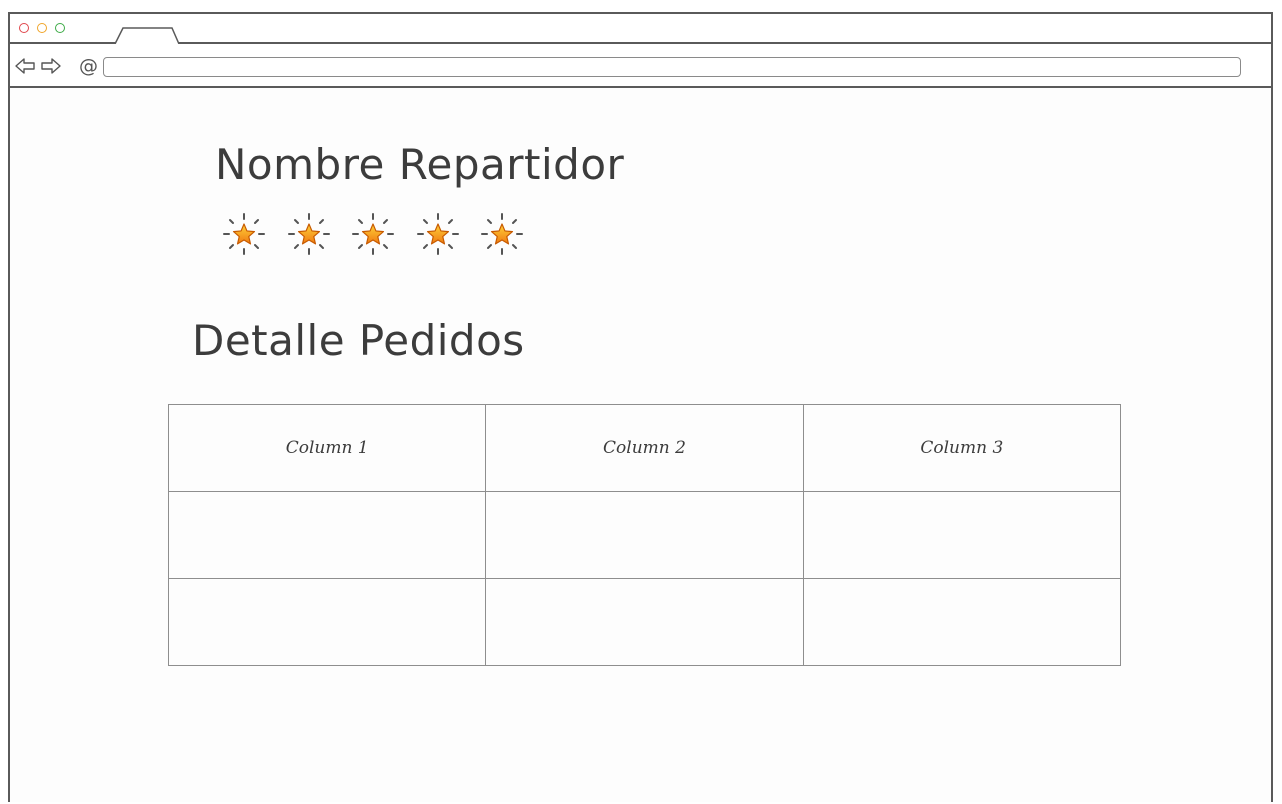 The image size is (1282, 804). What do you see at coordinates (420, 164) in the screenshot?
I see `delivery-person-name-heading: Nombre Repartidor` at bounding box center [420, 164].